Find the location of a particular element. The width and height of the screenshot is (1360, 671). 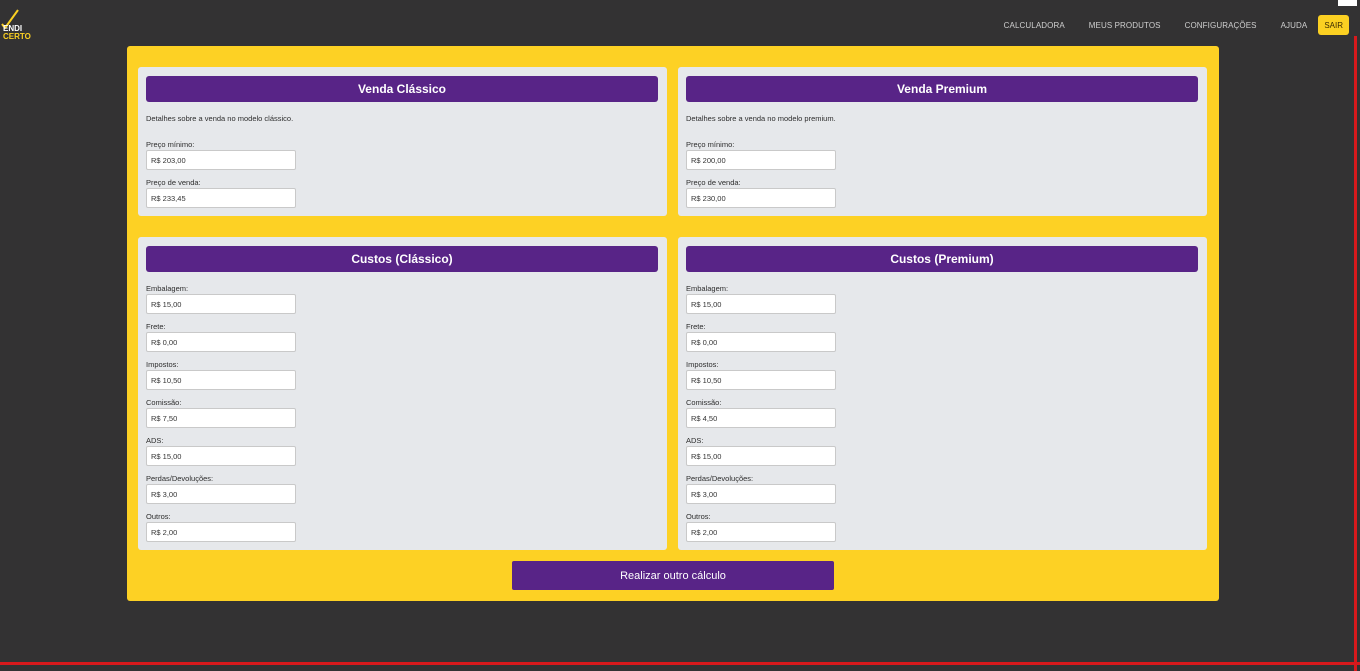

preco-minimo-classico-input: R$ 203,00 is located at coordinates (221, 160).